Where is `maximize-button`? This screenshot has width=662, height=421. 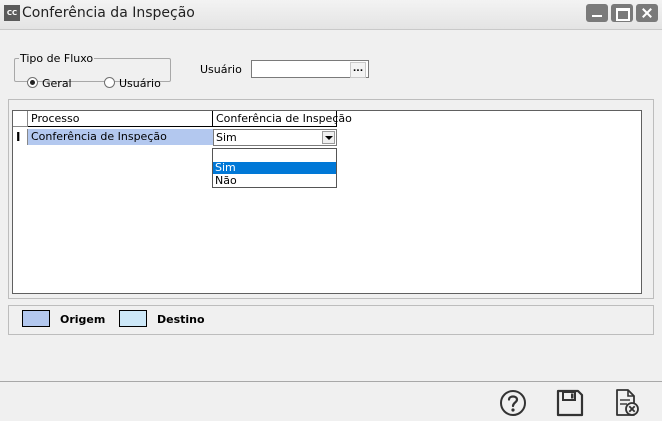 maximize-button is located at coordinates (622, 13).